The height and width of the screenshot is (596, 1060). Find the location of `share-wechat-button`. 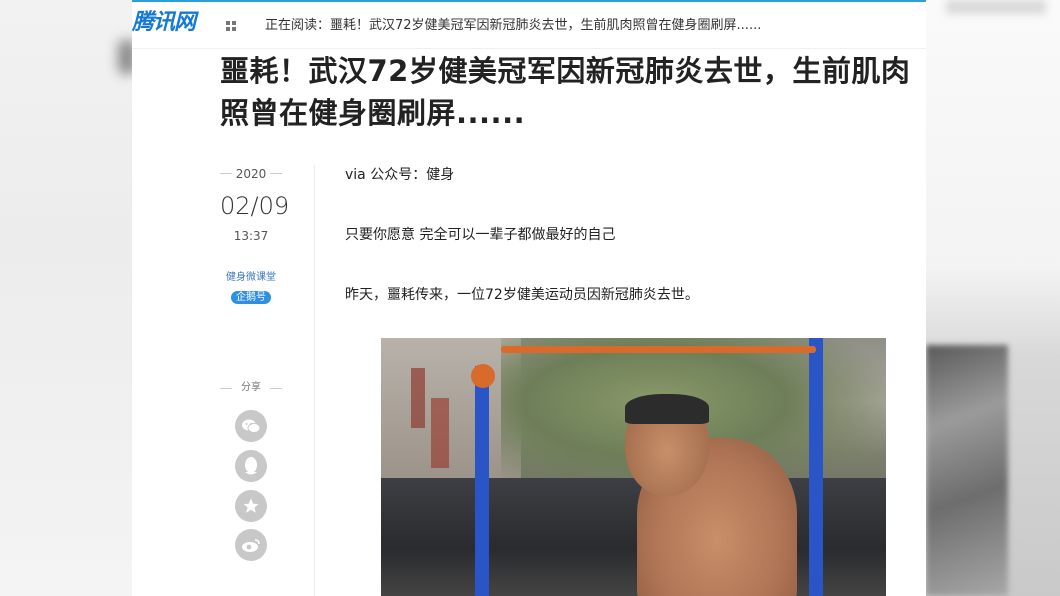

share-wechat-button is located at coordinates (251, 426).